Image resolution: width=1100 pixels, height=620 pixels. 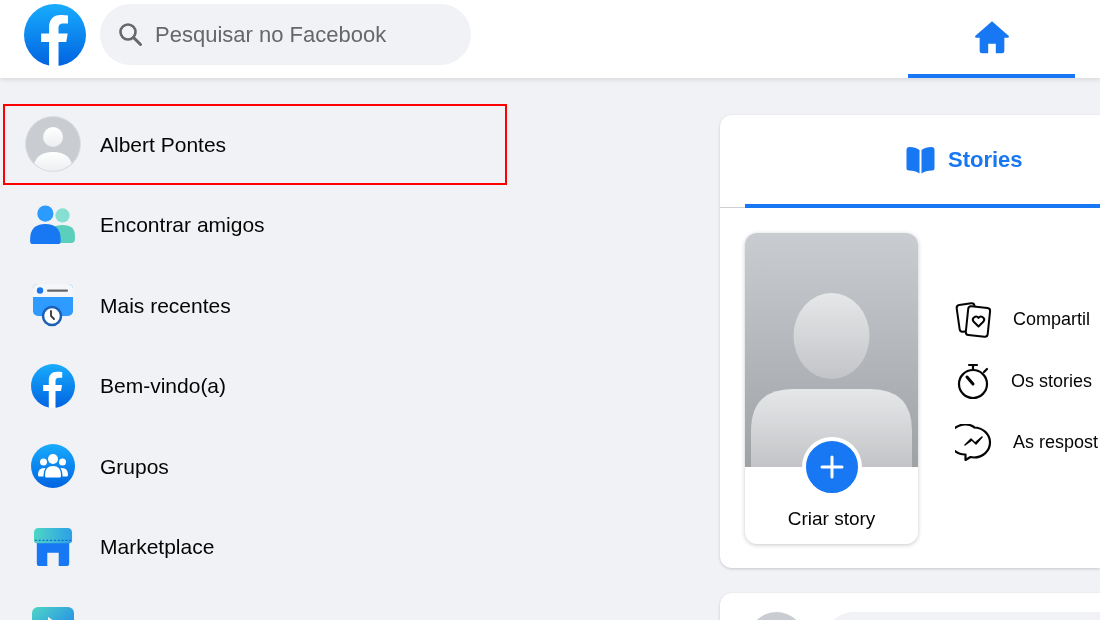 I want to click on sidebar-item: Bem-vindo(a), so click(x=255, y=385).